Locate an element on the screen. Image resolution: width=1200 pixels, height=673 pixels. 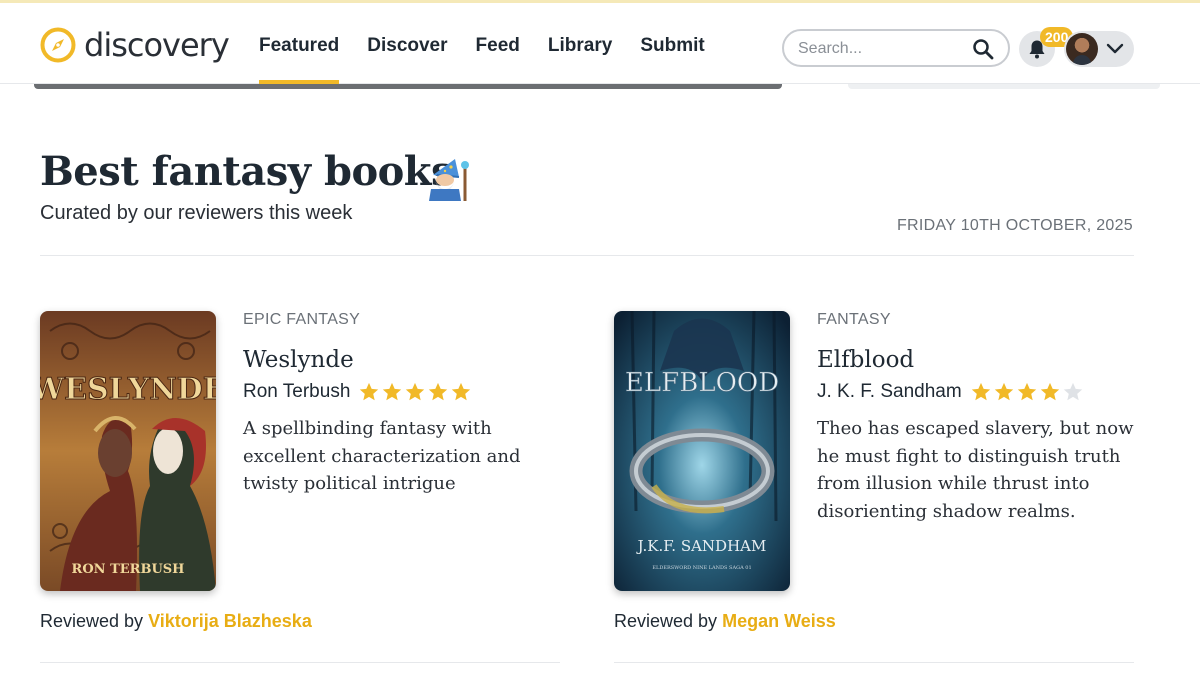
reviewed-by: Reviewed by Megan Weiss is located at coordinates (725, 621).